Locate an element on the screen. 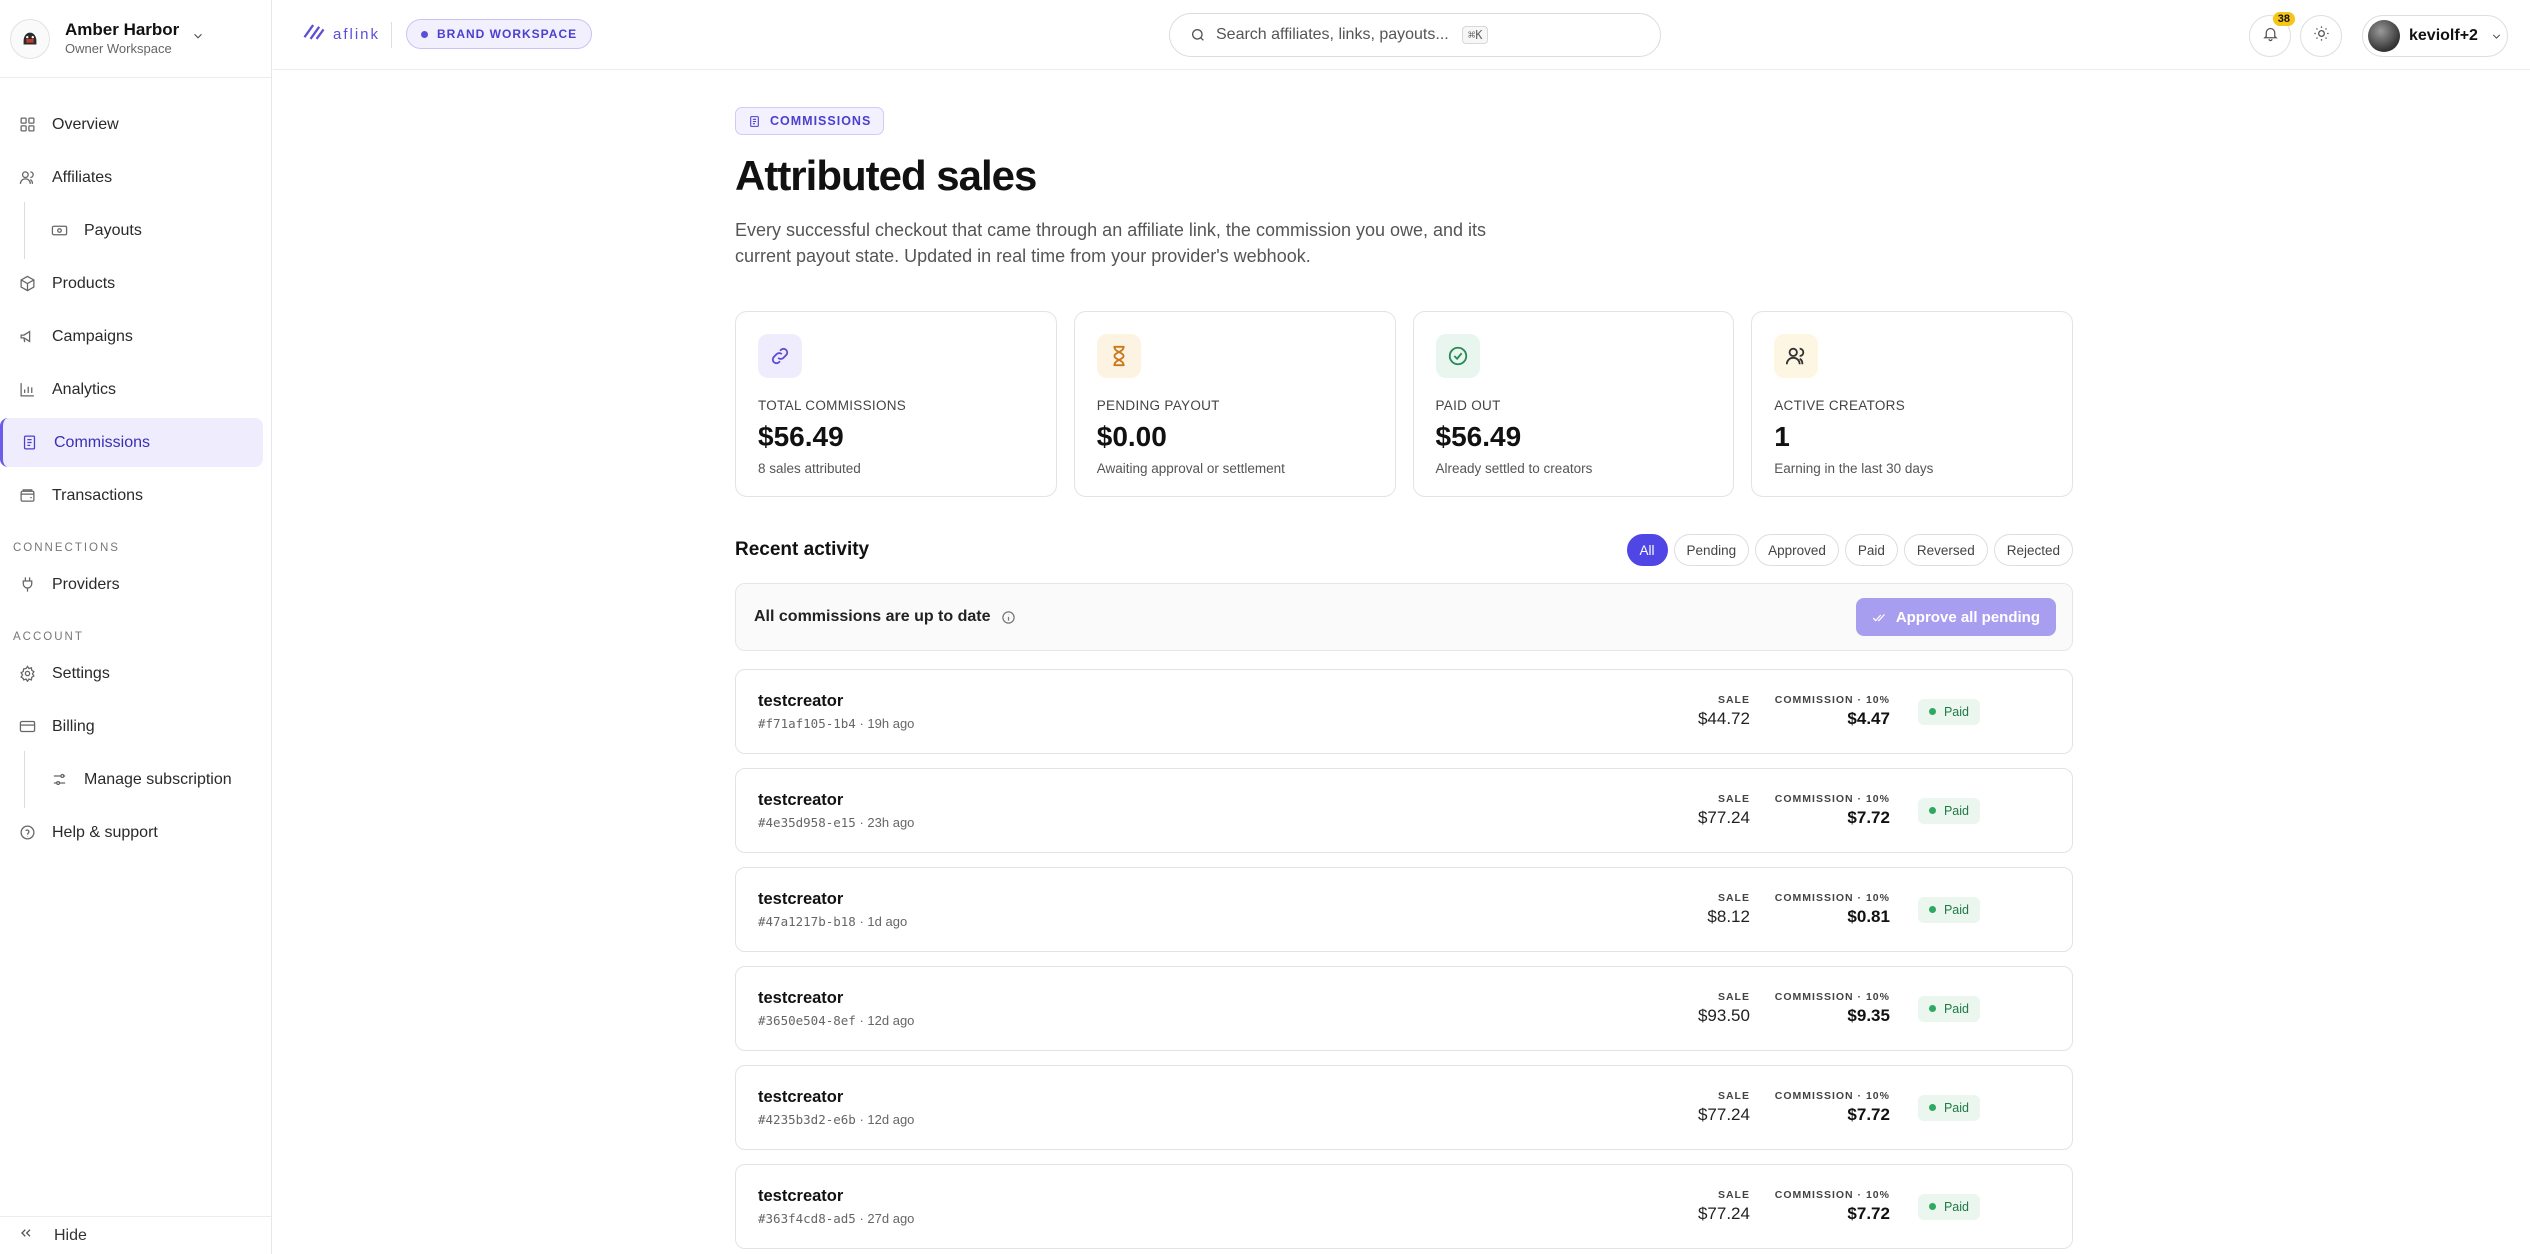  workspace-switcher: Amber Harbor Owner Workspace is located at coordinates (135, 39).